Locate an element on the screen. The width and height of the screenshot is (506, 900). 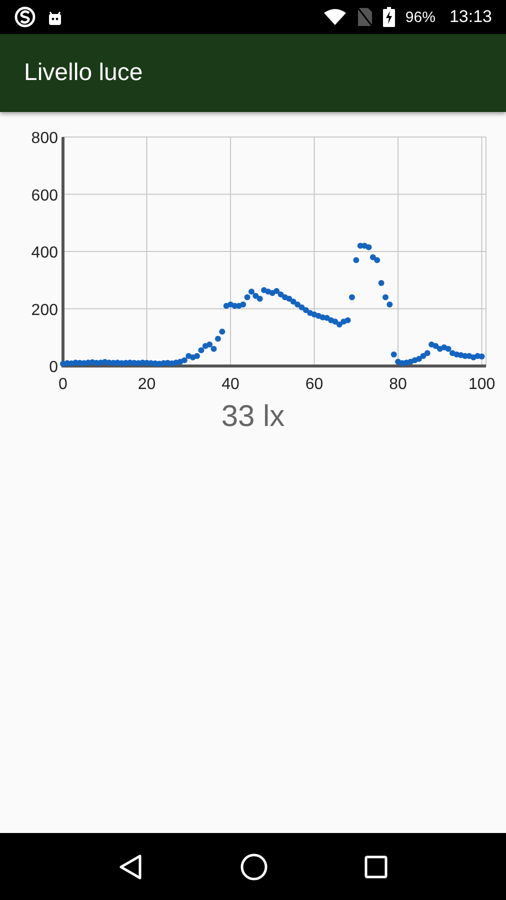
y-tick-label: 400 is located at coordinates (44, 253).